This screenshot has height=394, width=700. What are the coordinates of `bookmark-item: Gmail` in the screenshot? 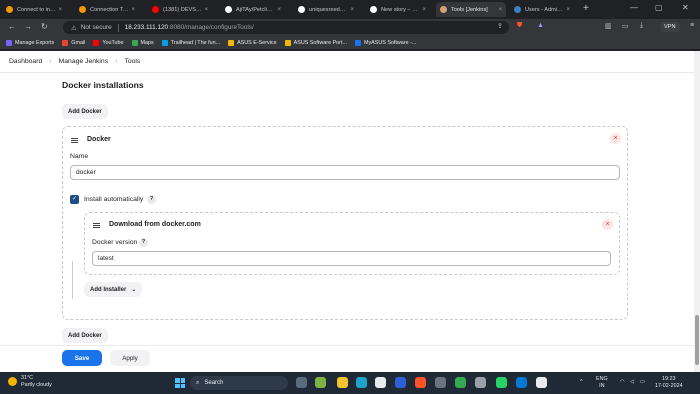 It's located at (74, 42).